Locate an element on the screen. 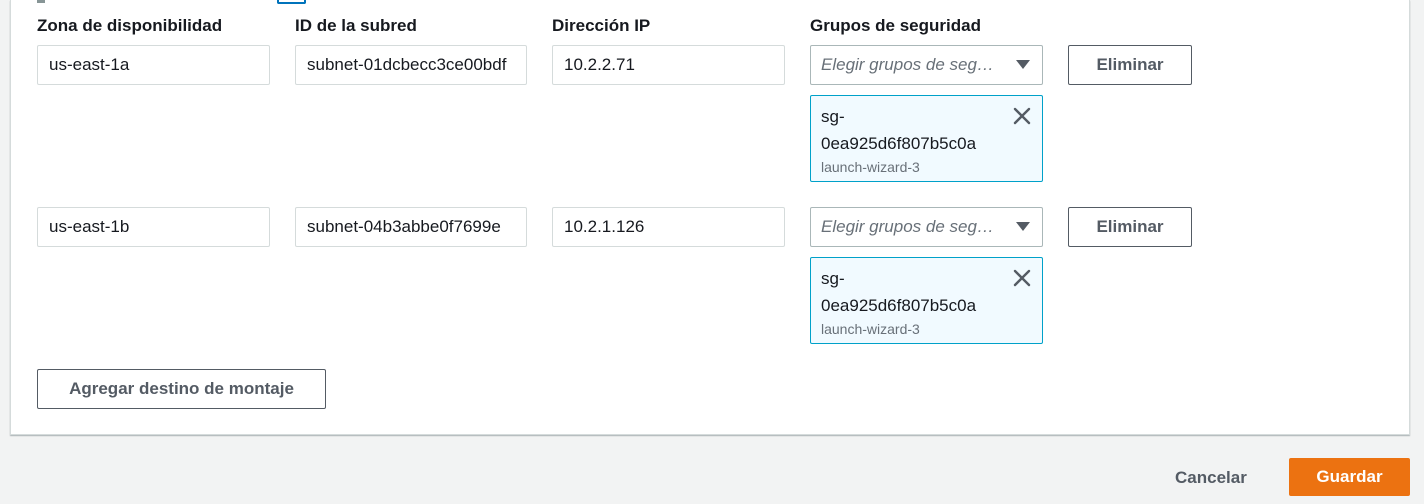 This screenshot has height=504, width=1424. add-mount-target-button: Agregar destino de montaje is located at coordinates (181, 389).